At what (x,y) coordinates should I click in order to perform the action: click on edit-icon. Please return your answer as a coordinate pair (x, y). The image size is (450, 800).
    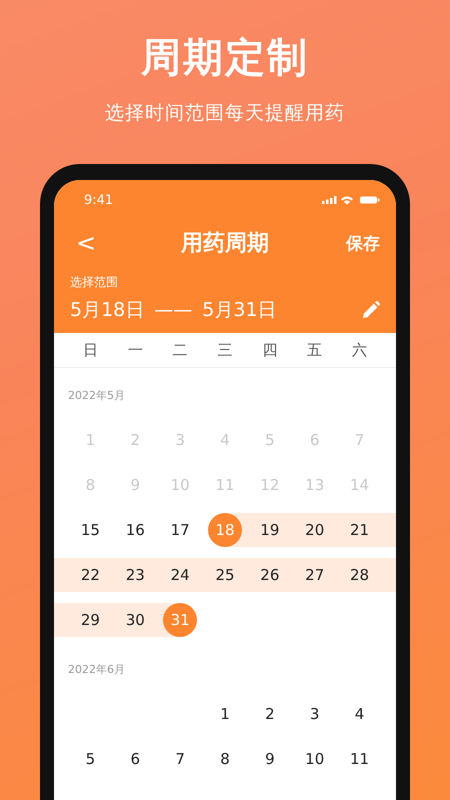
    Looking at the image, I should click on (371, 310).